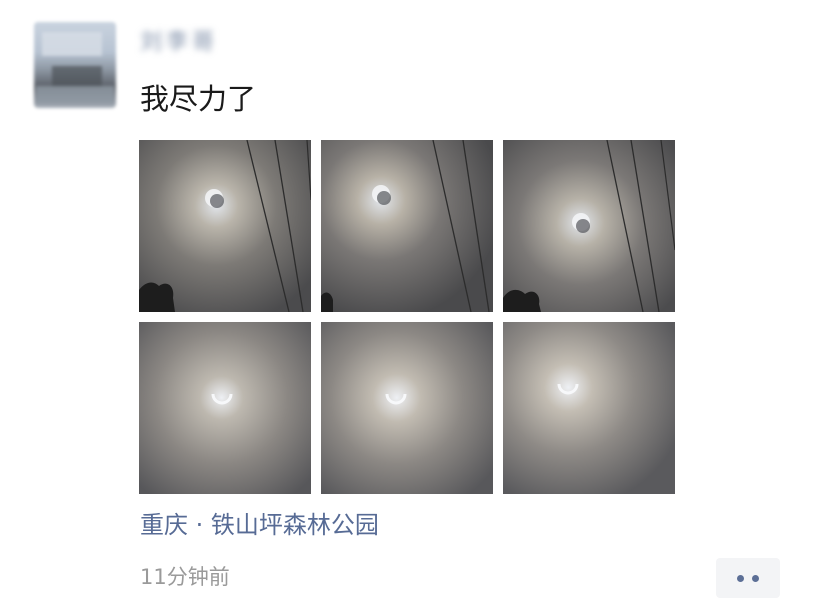  What do you see at coordinates (192, 43) in the screenshot?
I see `nickname: 刘李哥` at bounding box center [192, 43].